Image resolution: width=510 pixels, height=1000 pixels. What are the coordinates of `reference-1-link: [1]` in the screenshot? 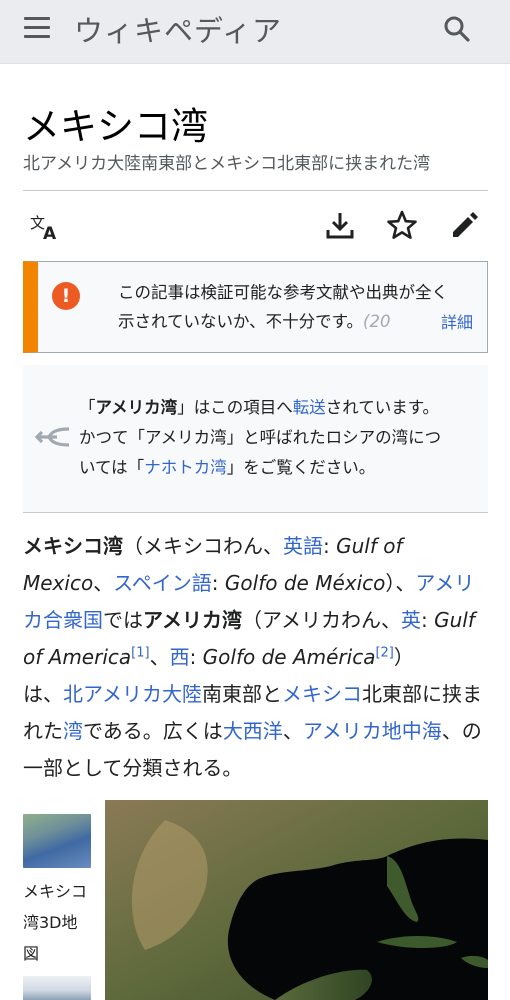 It's located at (140, 652).